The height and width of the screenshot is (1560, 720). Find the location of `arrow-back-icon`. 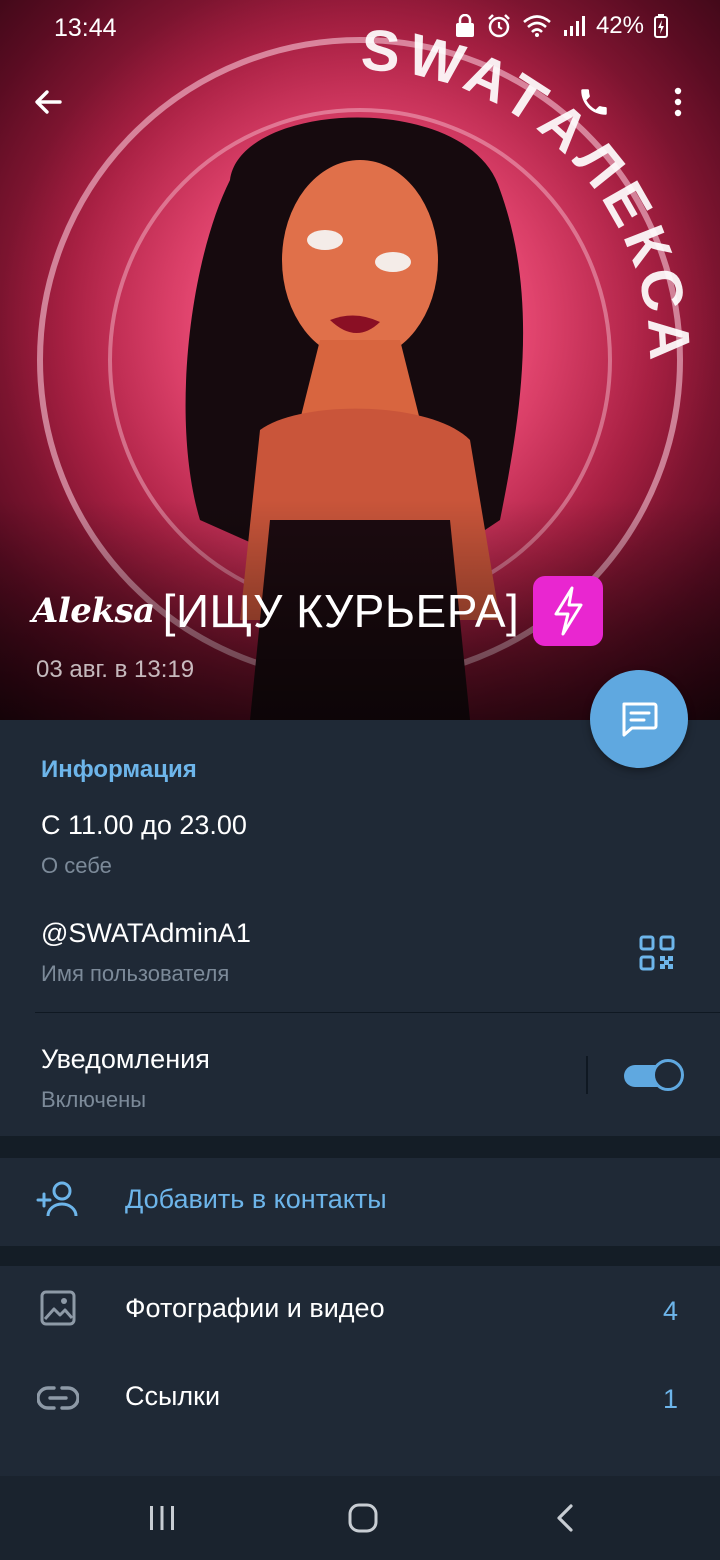

arrow-back-icon is located at coordinates (48, 102).